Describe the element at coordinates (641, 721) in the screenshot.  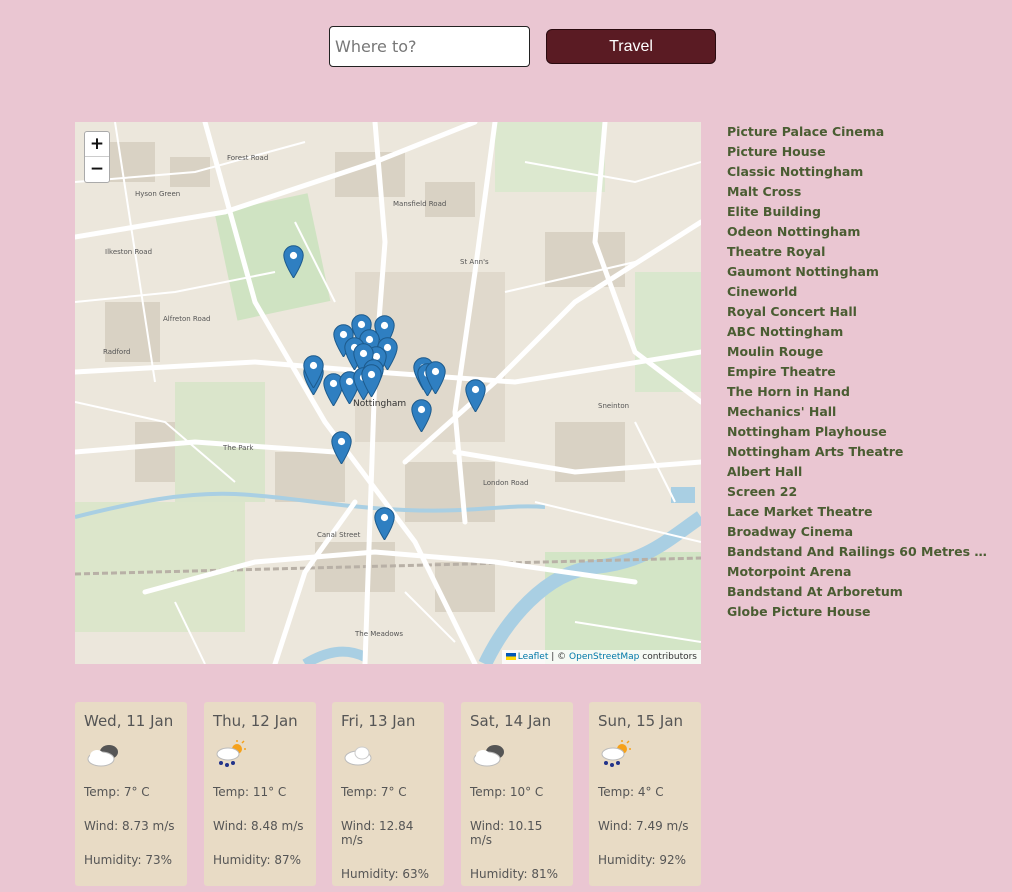
I see `forecast-day-title: Sun, 15 Jan` at that location.